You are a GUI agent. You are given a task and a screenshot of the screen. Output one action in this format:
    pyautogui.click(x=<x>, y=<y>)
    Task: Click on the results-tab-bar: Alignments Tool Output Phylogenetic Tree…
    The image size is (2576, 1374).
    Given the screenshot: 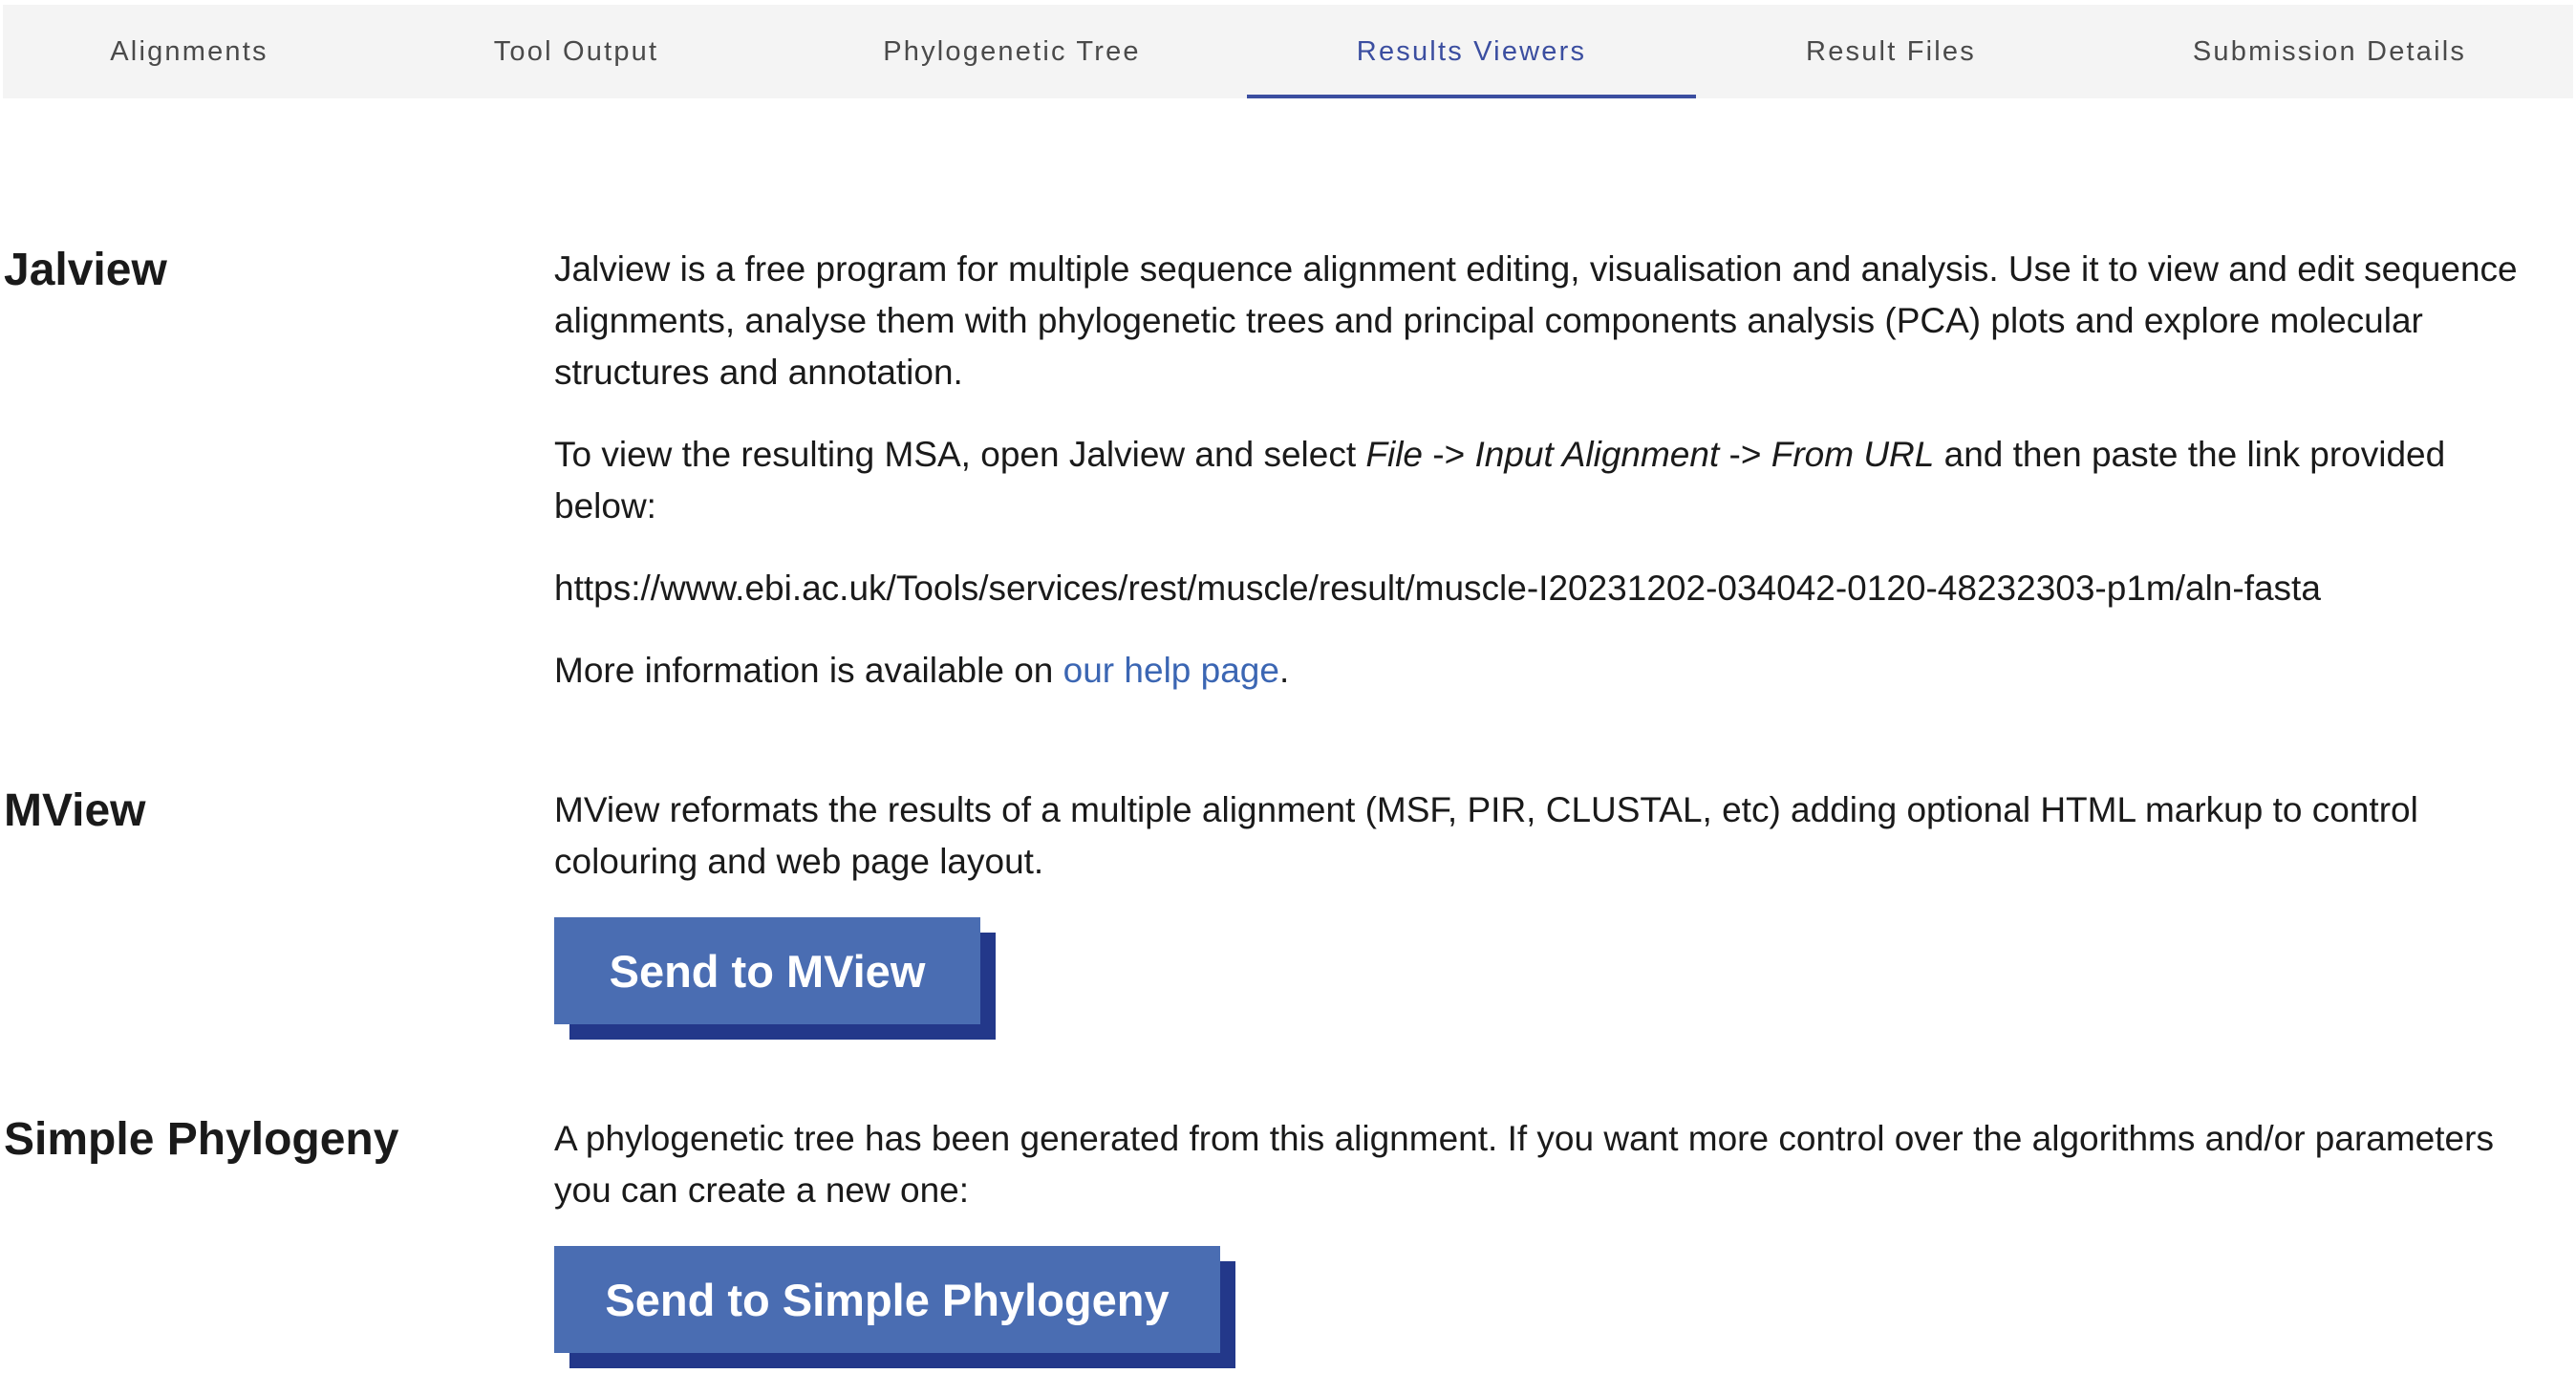 What is the action you would take?
    pyautogui.click(x=1288, y=51)
    